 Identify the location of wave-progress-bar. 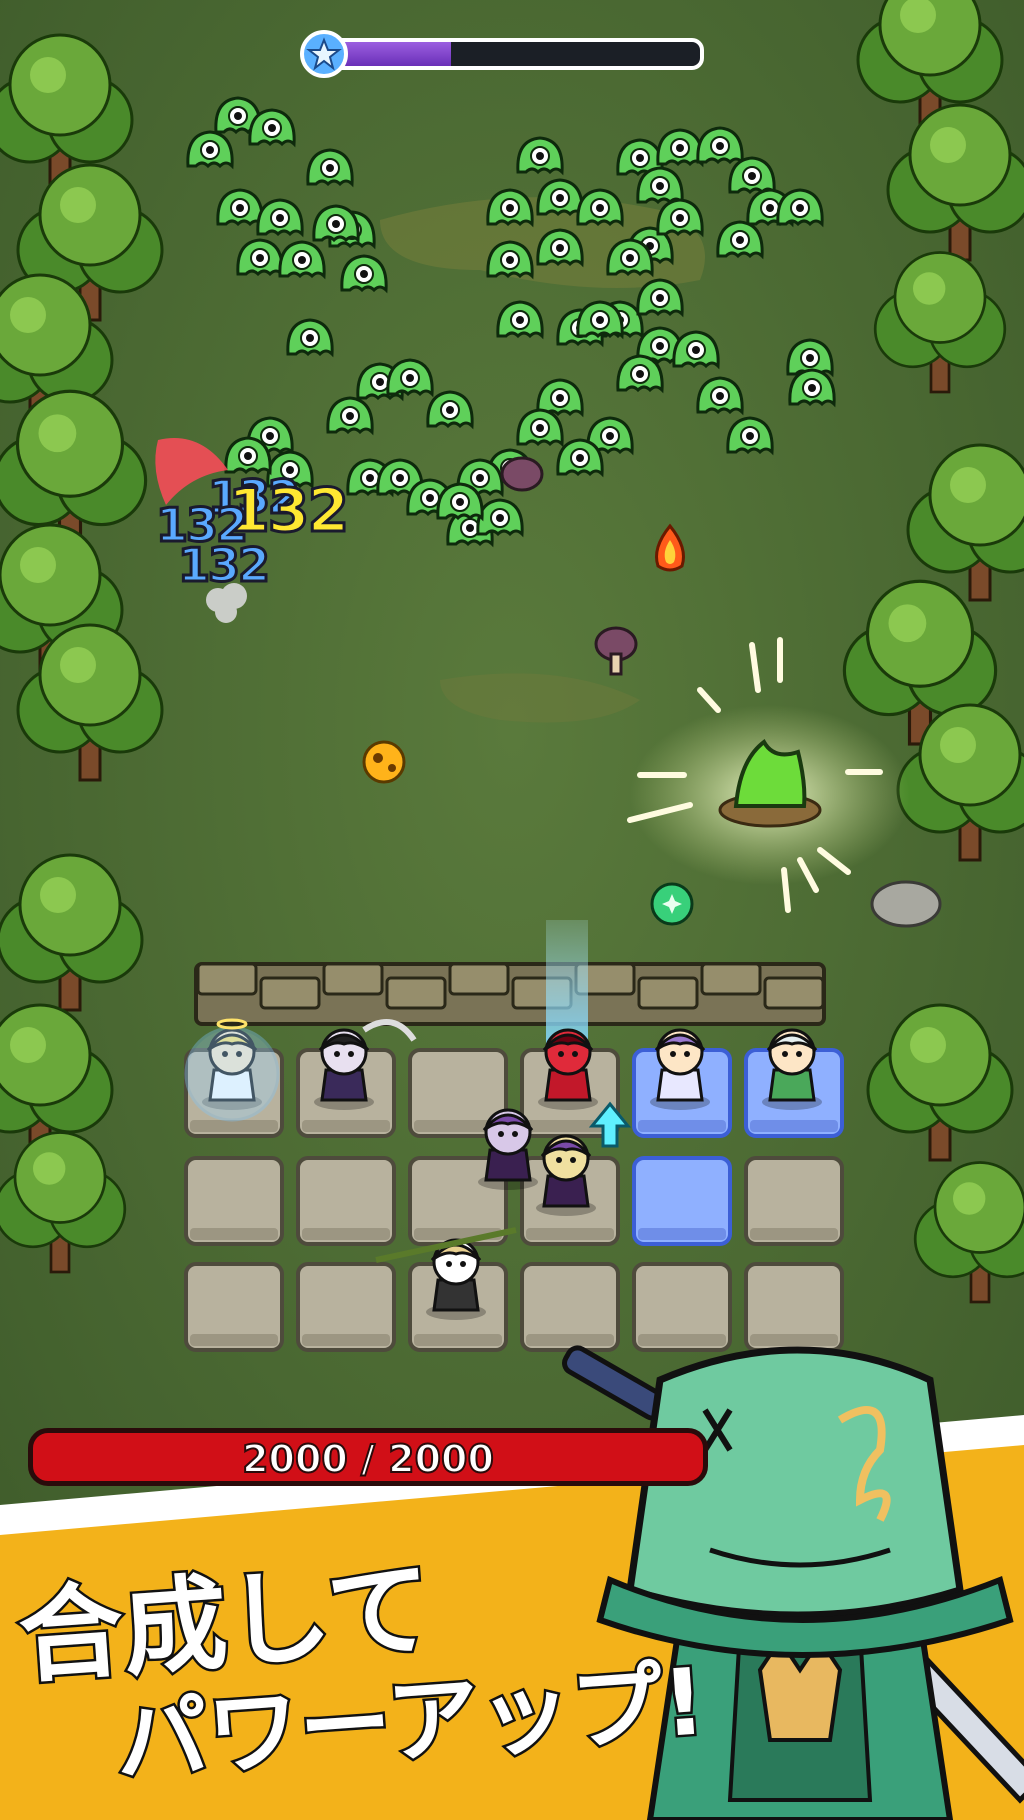
(502, 54).